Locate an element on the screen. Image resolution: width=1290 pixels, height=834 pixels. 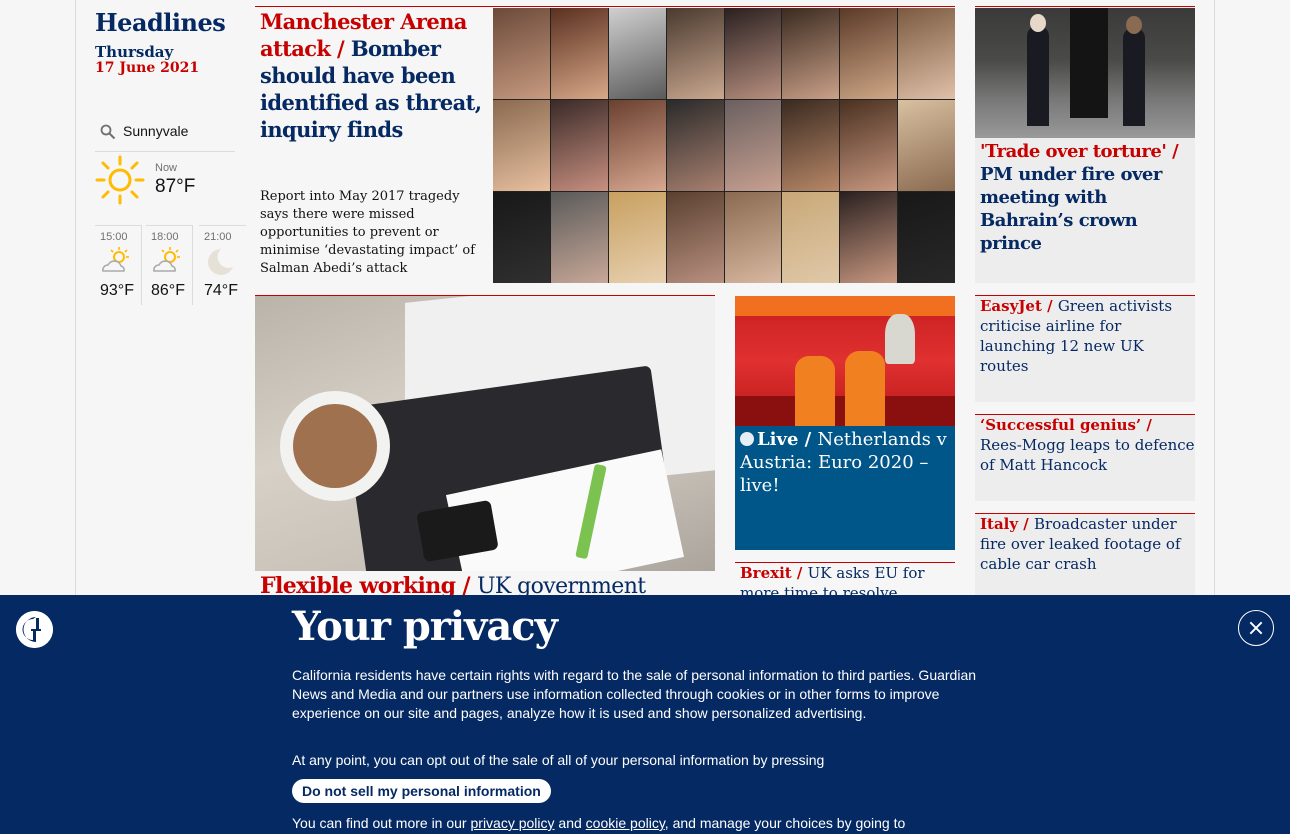
live-kicker: Live / is located at coordinates (784, 439).